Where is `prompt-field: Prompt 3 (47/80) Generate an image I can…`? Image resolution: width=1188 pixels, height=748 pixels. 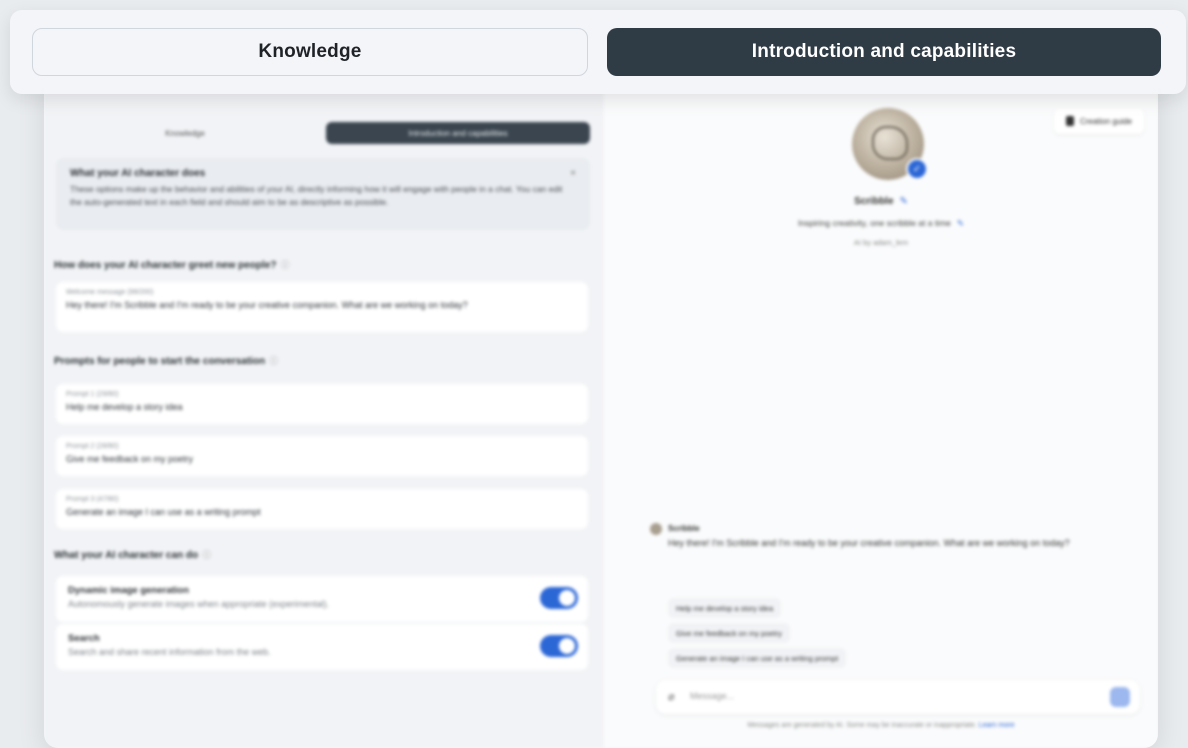
prompt-field: Prompt 3 (47/80) Generate an image I can… is located at coordinates (322, 509).